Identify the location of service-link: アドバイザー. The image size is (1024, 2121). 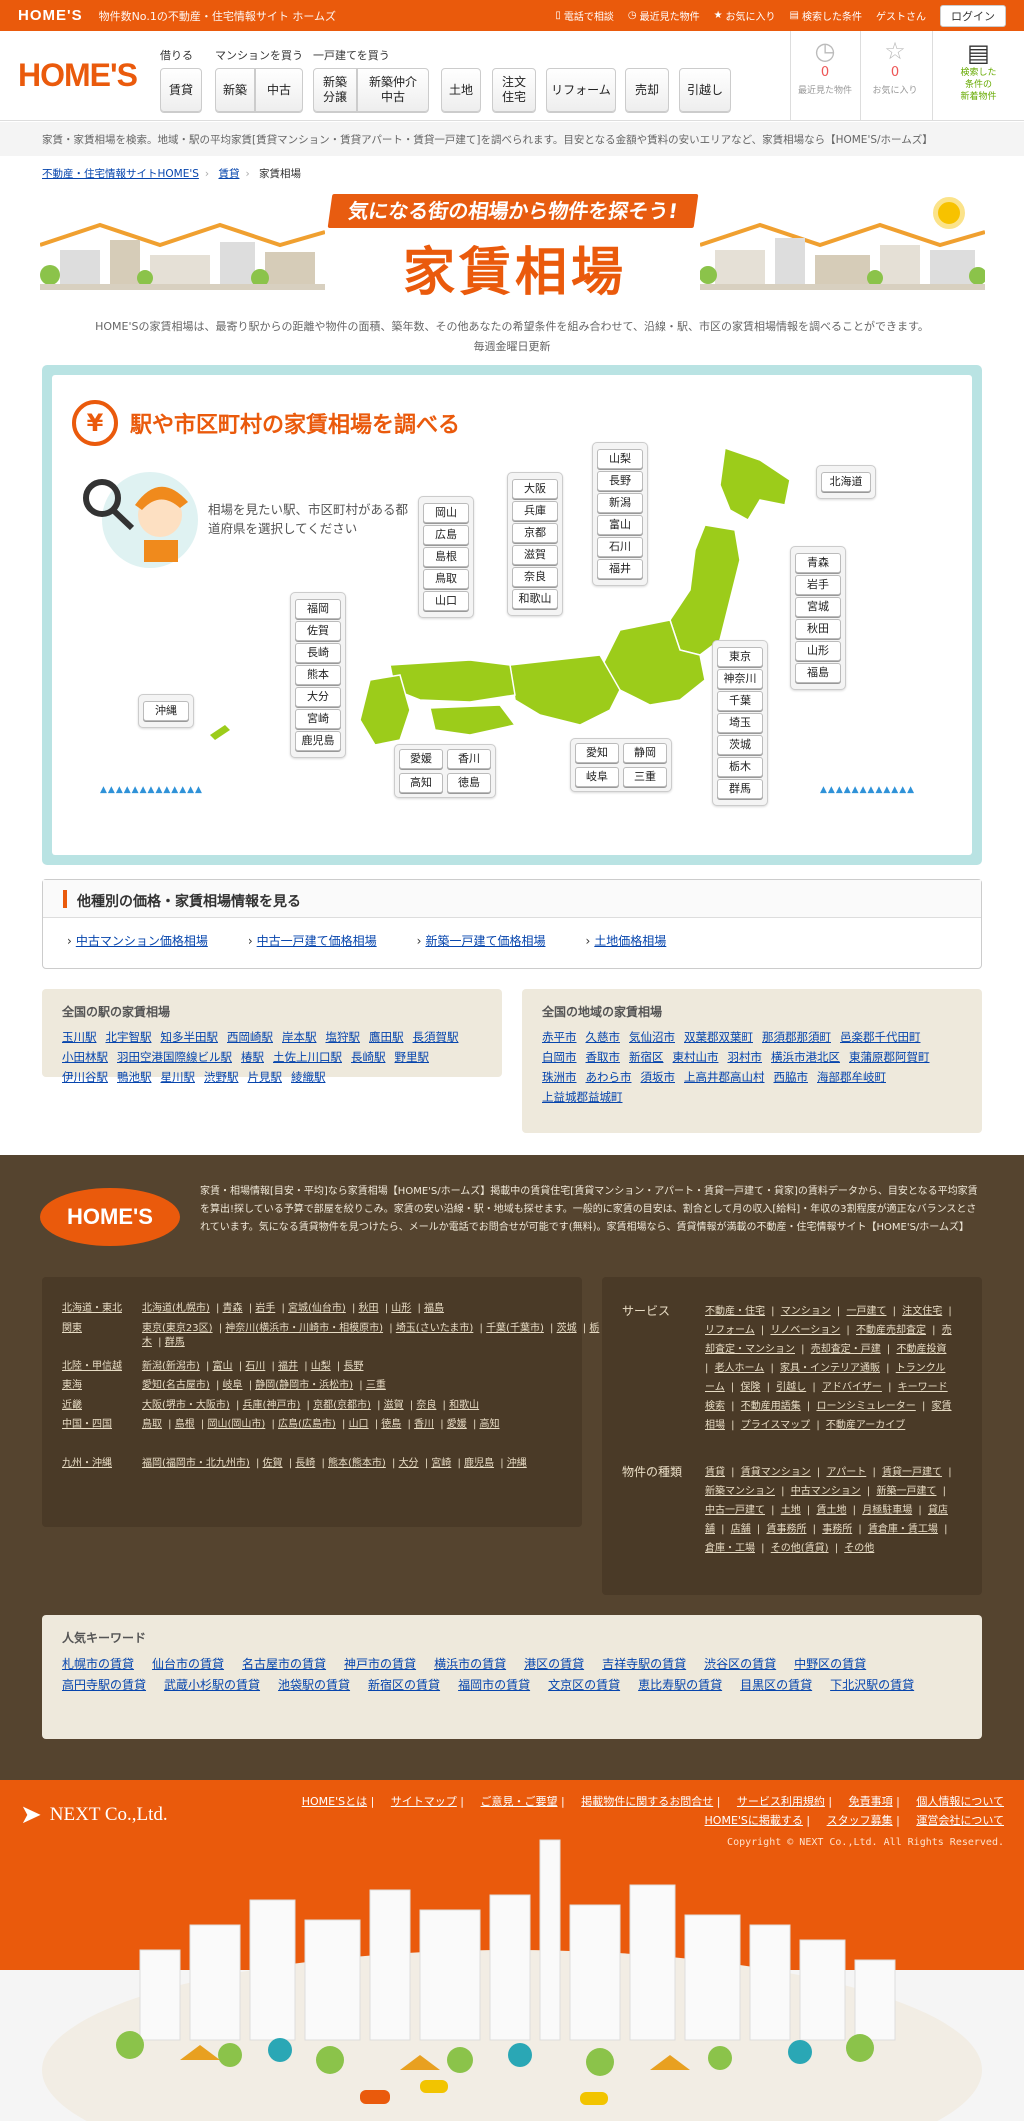
(852, 1387).